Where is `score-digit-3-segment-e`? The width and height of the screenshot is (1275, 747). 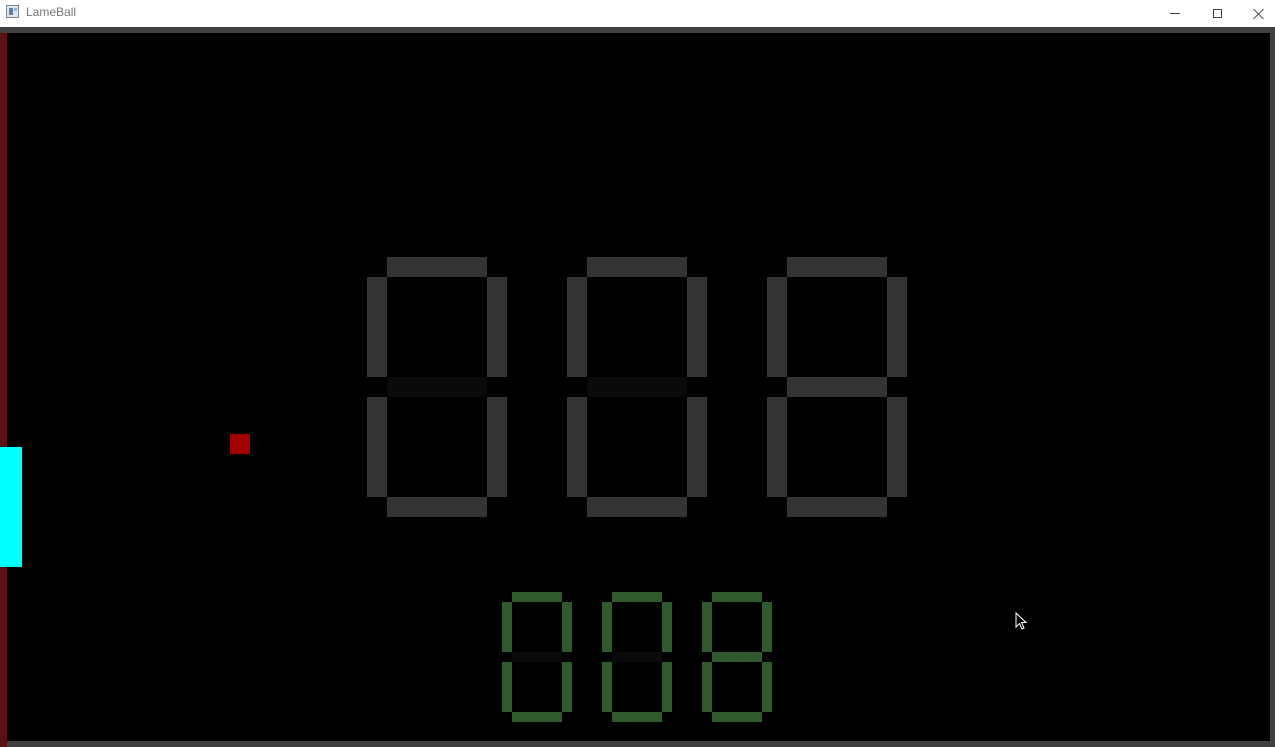 score-digit-3-segment-e is located at coordinates (777, 447).